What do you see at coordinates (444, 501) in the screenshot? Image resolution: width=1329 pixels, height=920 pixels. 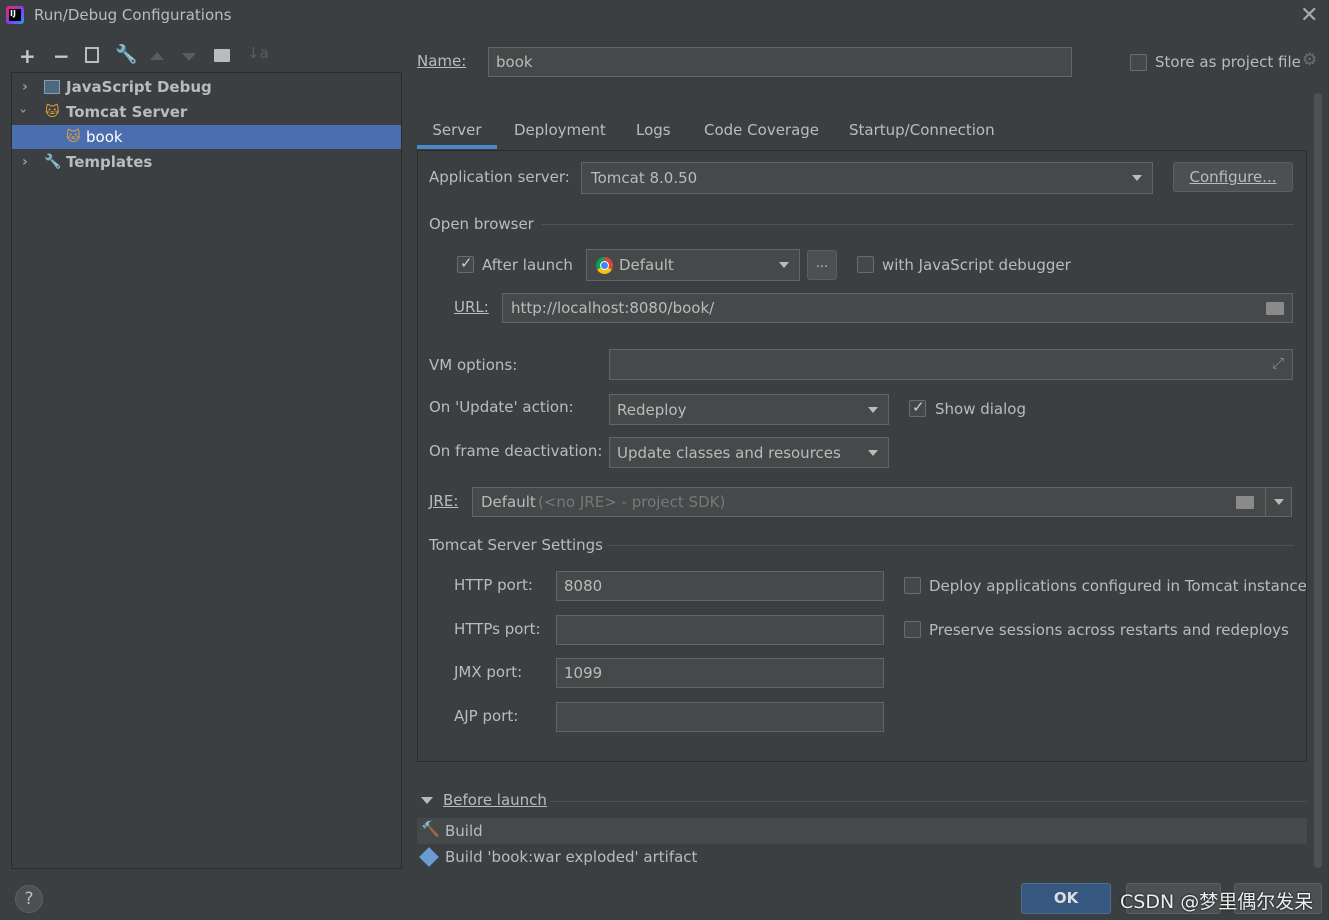 I see `jre-label: JRE:` at bounding box center [444, 501].